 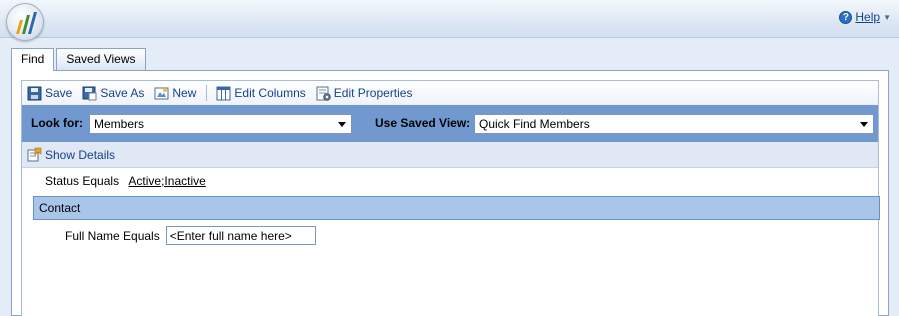 What do you see at coordinates (456, 208) in the screenshot?
I see `contact-group-header: Contact` at bounding box center [456, 208].